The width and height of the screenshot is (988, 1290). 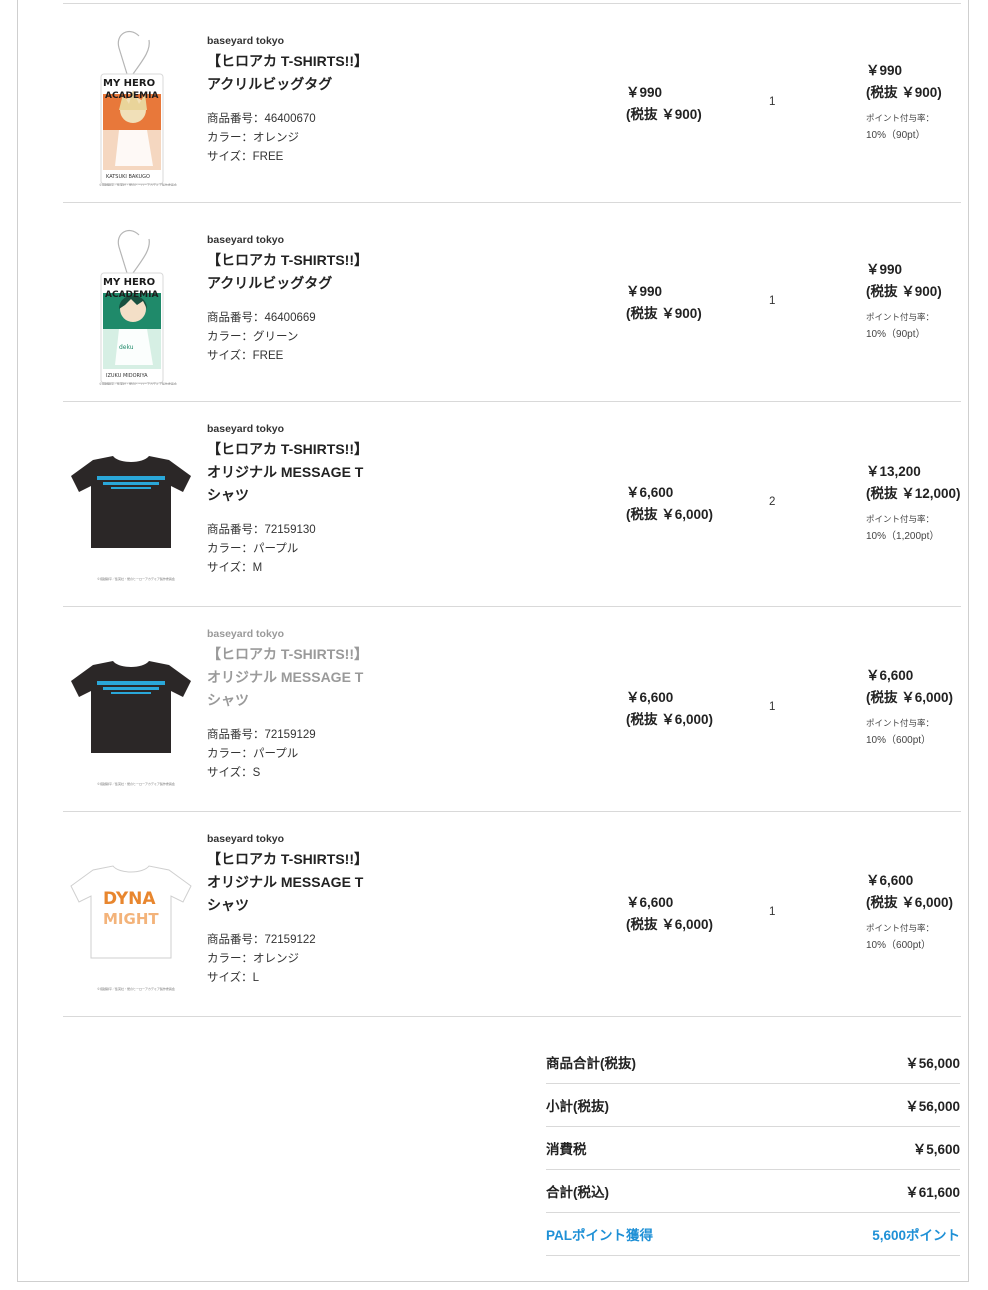 I want to click on svg-text: KATSUKI BAKUGO, so click(x=128, y=177).